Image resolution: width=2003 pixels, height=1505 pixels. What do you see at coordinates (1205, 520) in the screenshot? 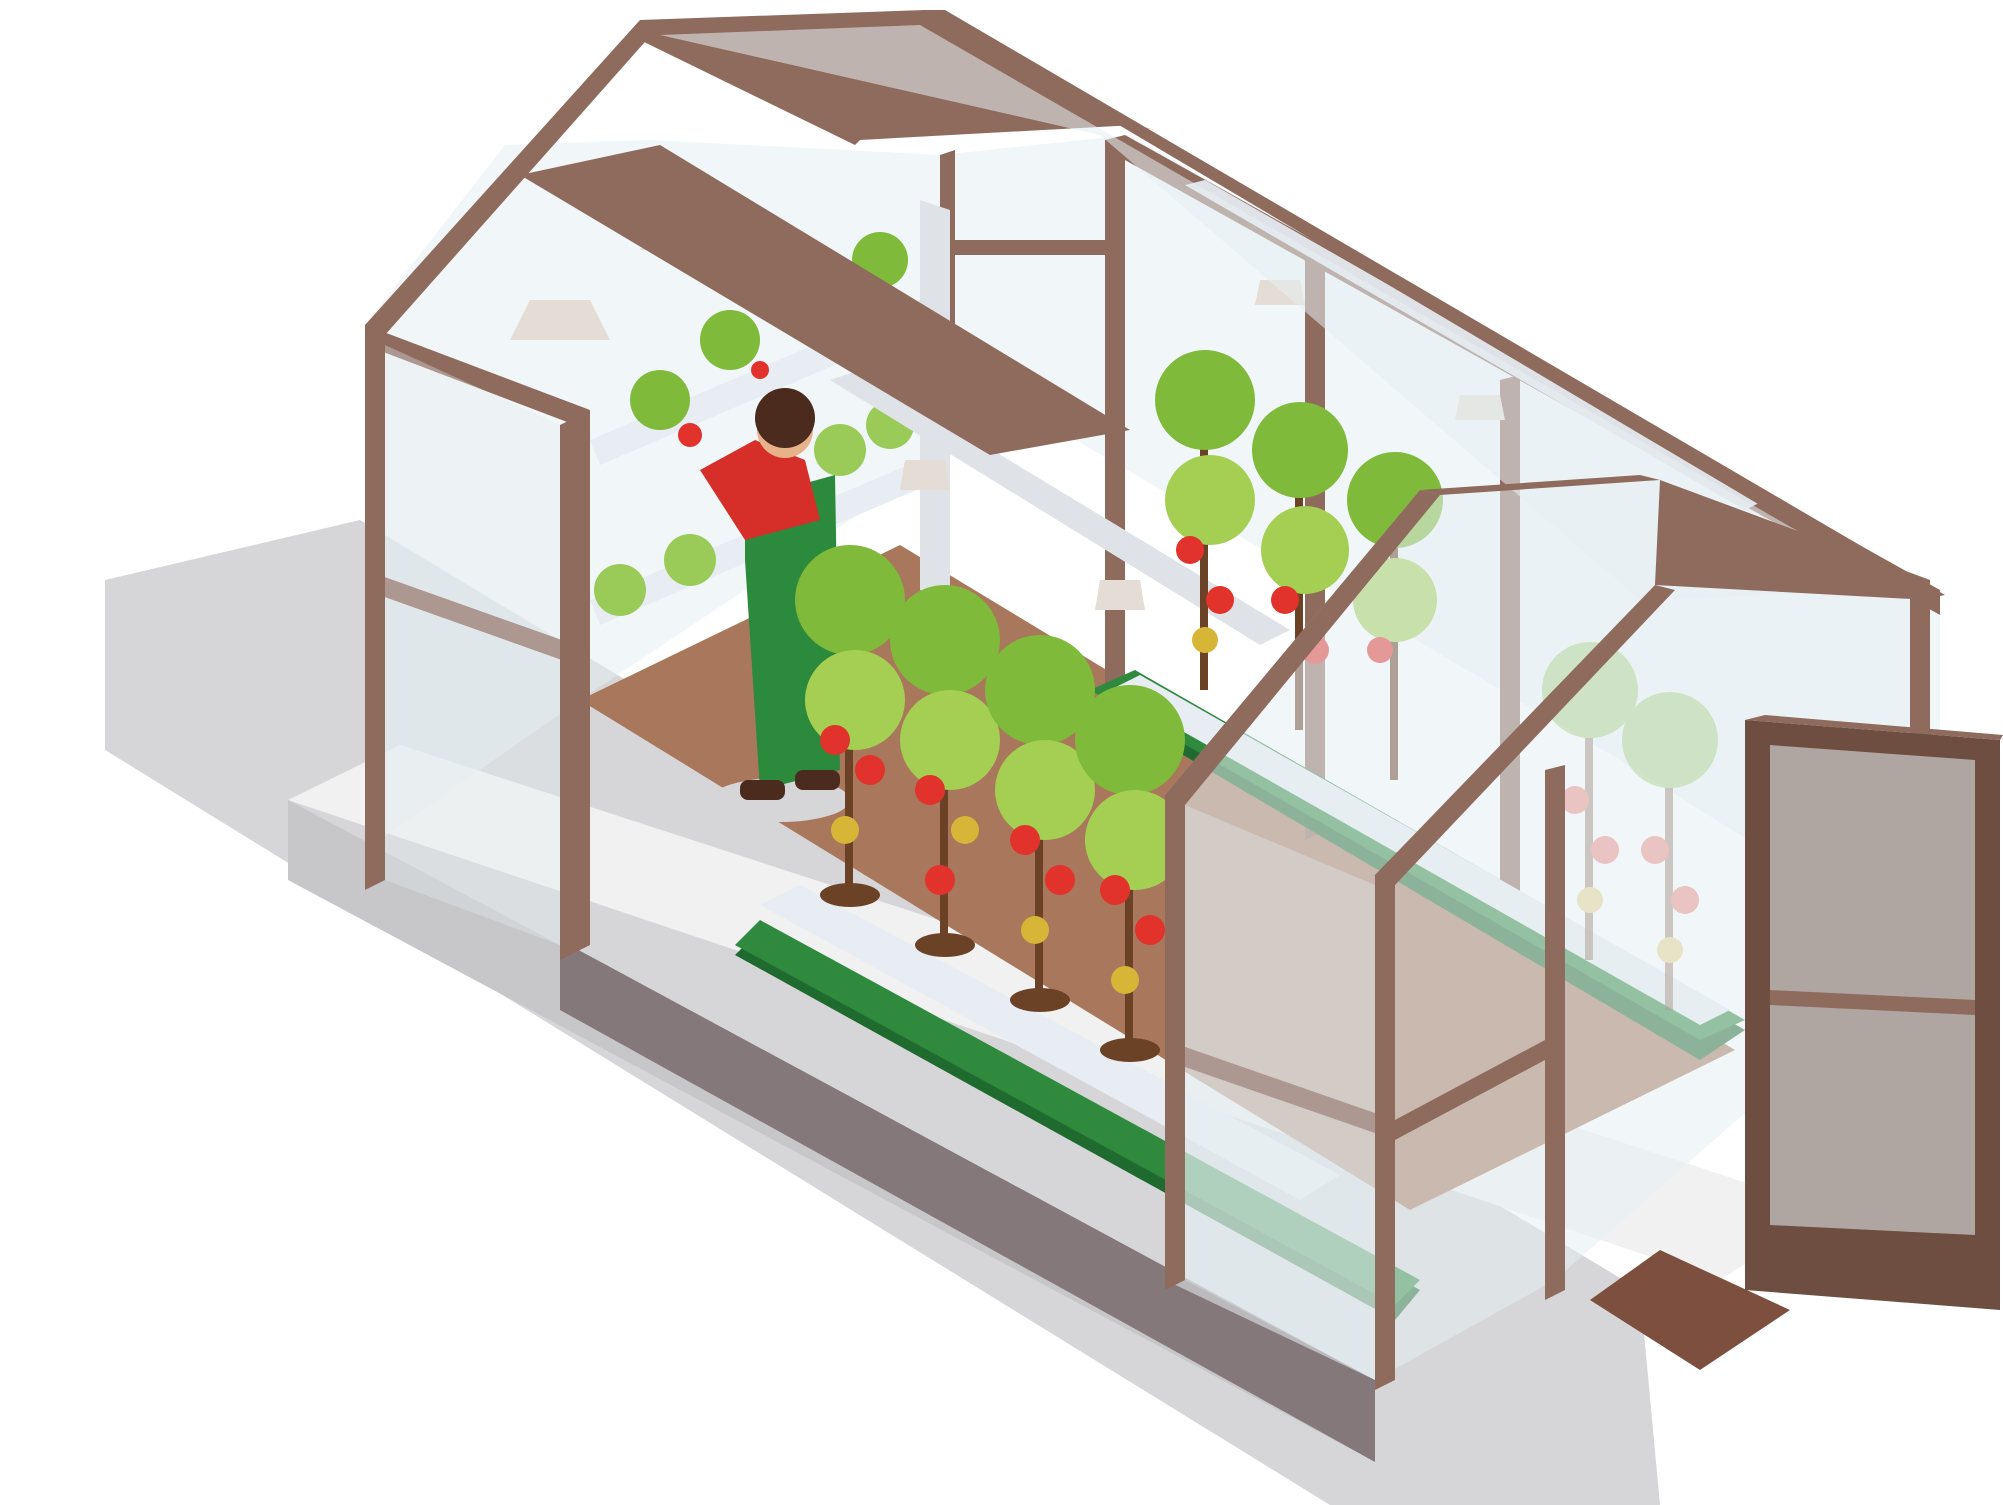
I see `tomato-plant-icon` at bounding box center [1205, 520].